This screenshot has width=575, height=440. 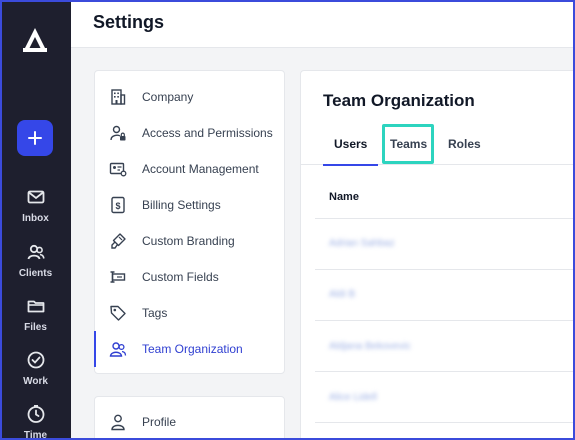 What do you see at coordinates (350, 151) in the screenshot?
I see `tab-users: Users` at bounding box center [350, 151].